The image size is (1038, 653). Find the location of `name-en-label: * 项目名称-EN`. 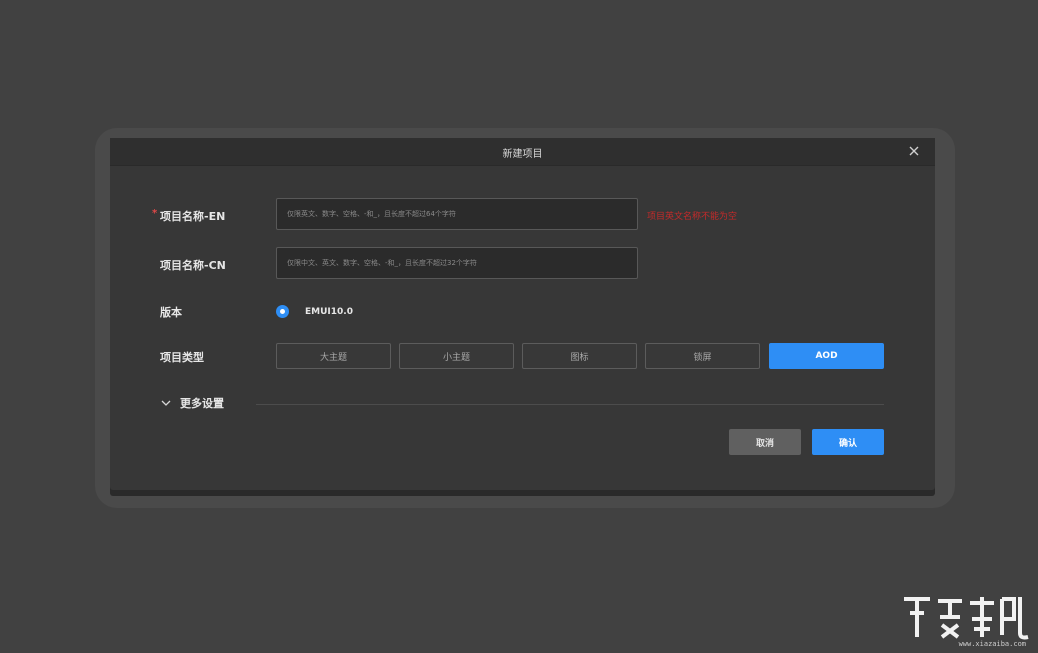

name-en-label: * 项目名称-EN is located at coordinates (189, 216).